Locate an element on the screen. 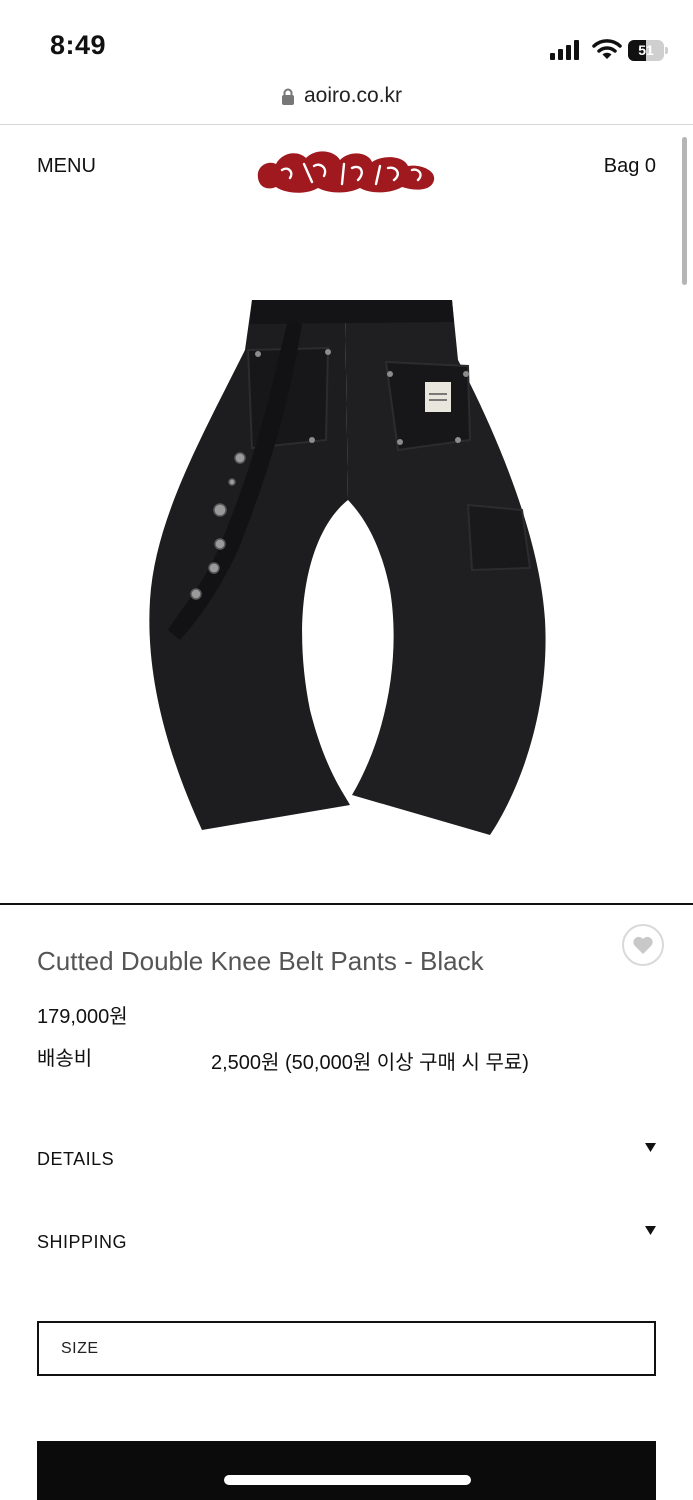 This screenshot has height=1500, width=693. lock-icon is located at coordinates (288, 96).